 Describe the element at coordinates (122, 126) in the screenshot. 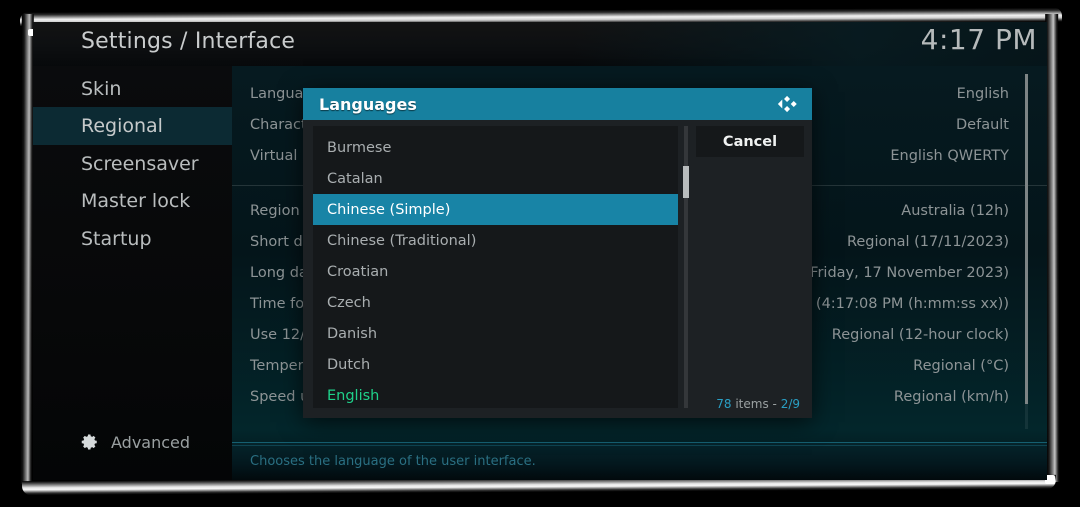

I see `sidebar-item-label: Regional` at that location.